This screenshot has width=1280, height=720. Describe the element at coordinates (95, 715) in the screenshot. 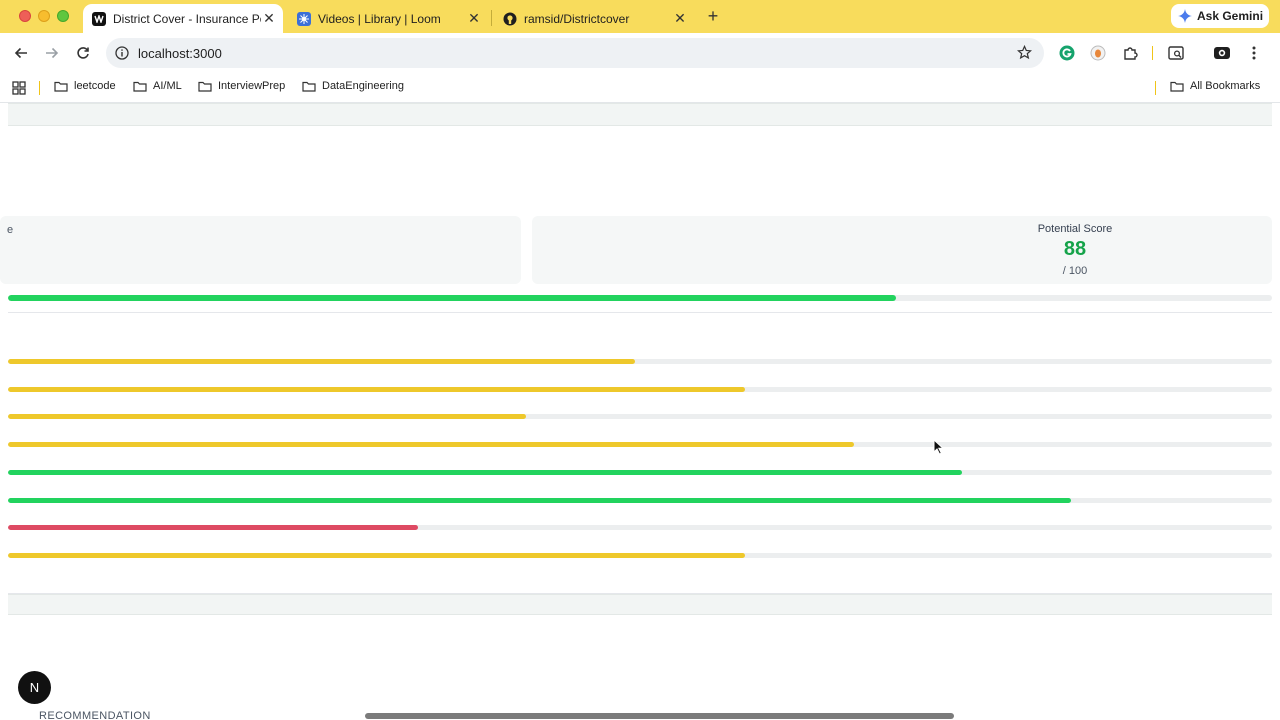

I see `recommendation-label: RECOMMENDATION` at that location.